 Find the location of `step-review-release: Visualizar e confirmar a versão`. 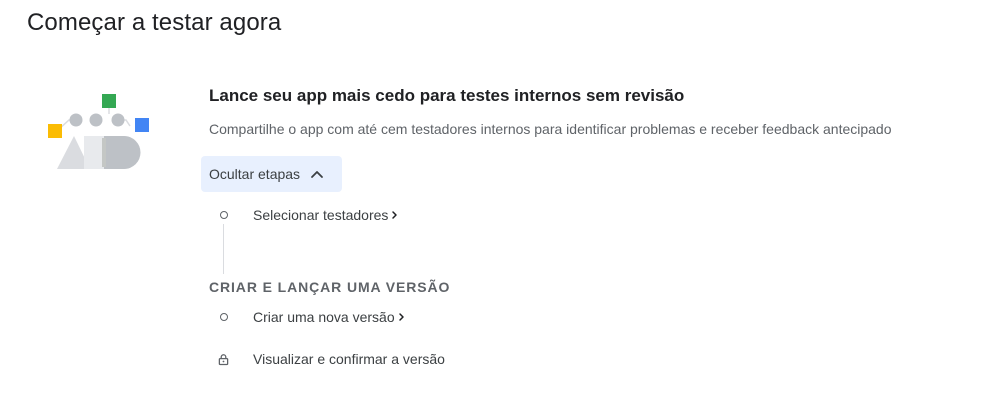

step-review-release: Visualizar e confirmar a versão is located at coordinates (331, 359).